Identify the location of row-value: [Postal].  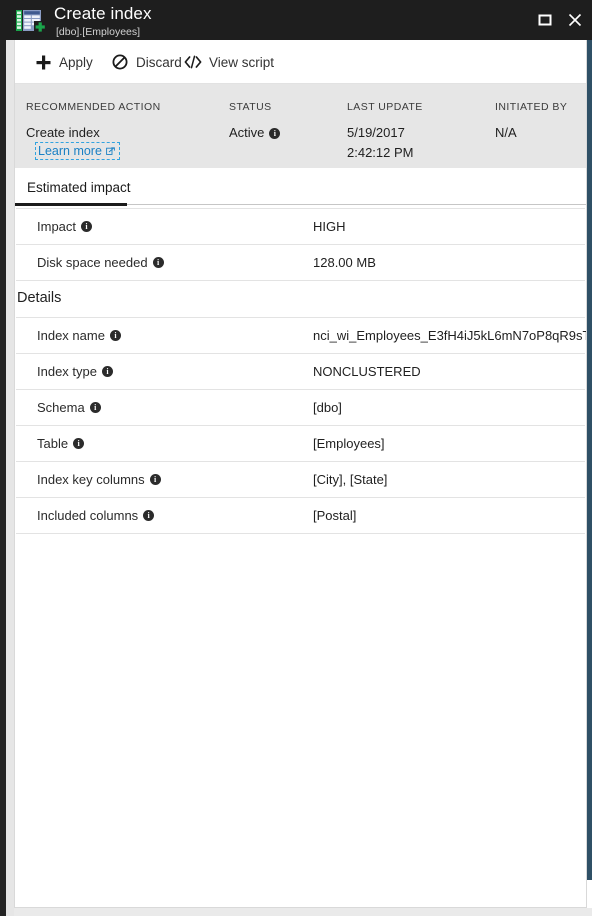
(335, 515).